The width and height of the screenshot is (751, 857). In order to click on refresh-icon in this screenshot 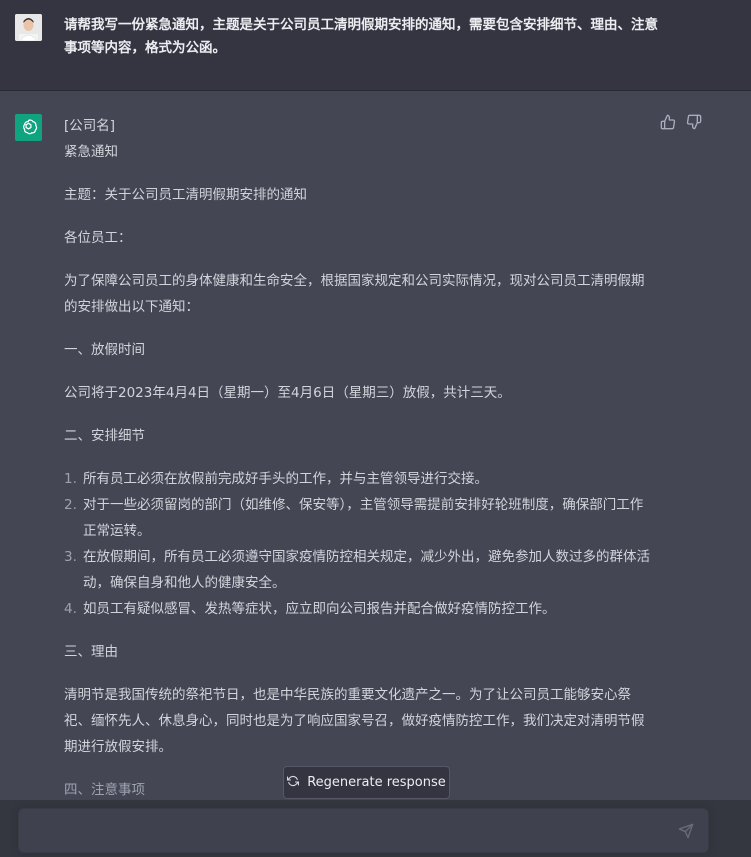, I will do `click(293, 783)`.